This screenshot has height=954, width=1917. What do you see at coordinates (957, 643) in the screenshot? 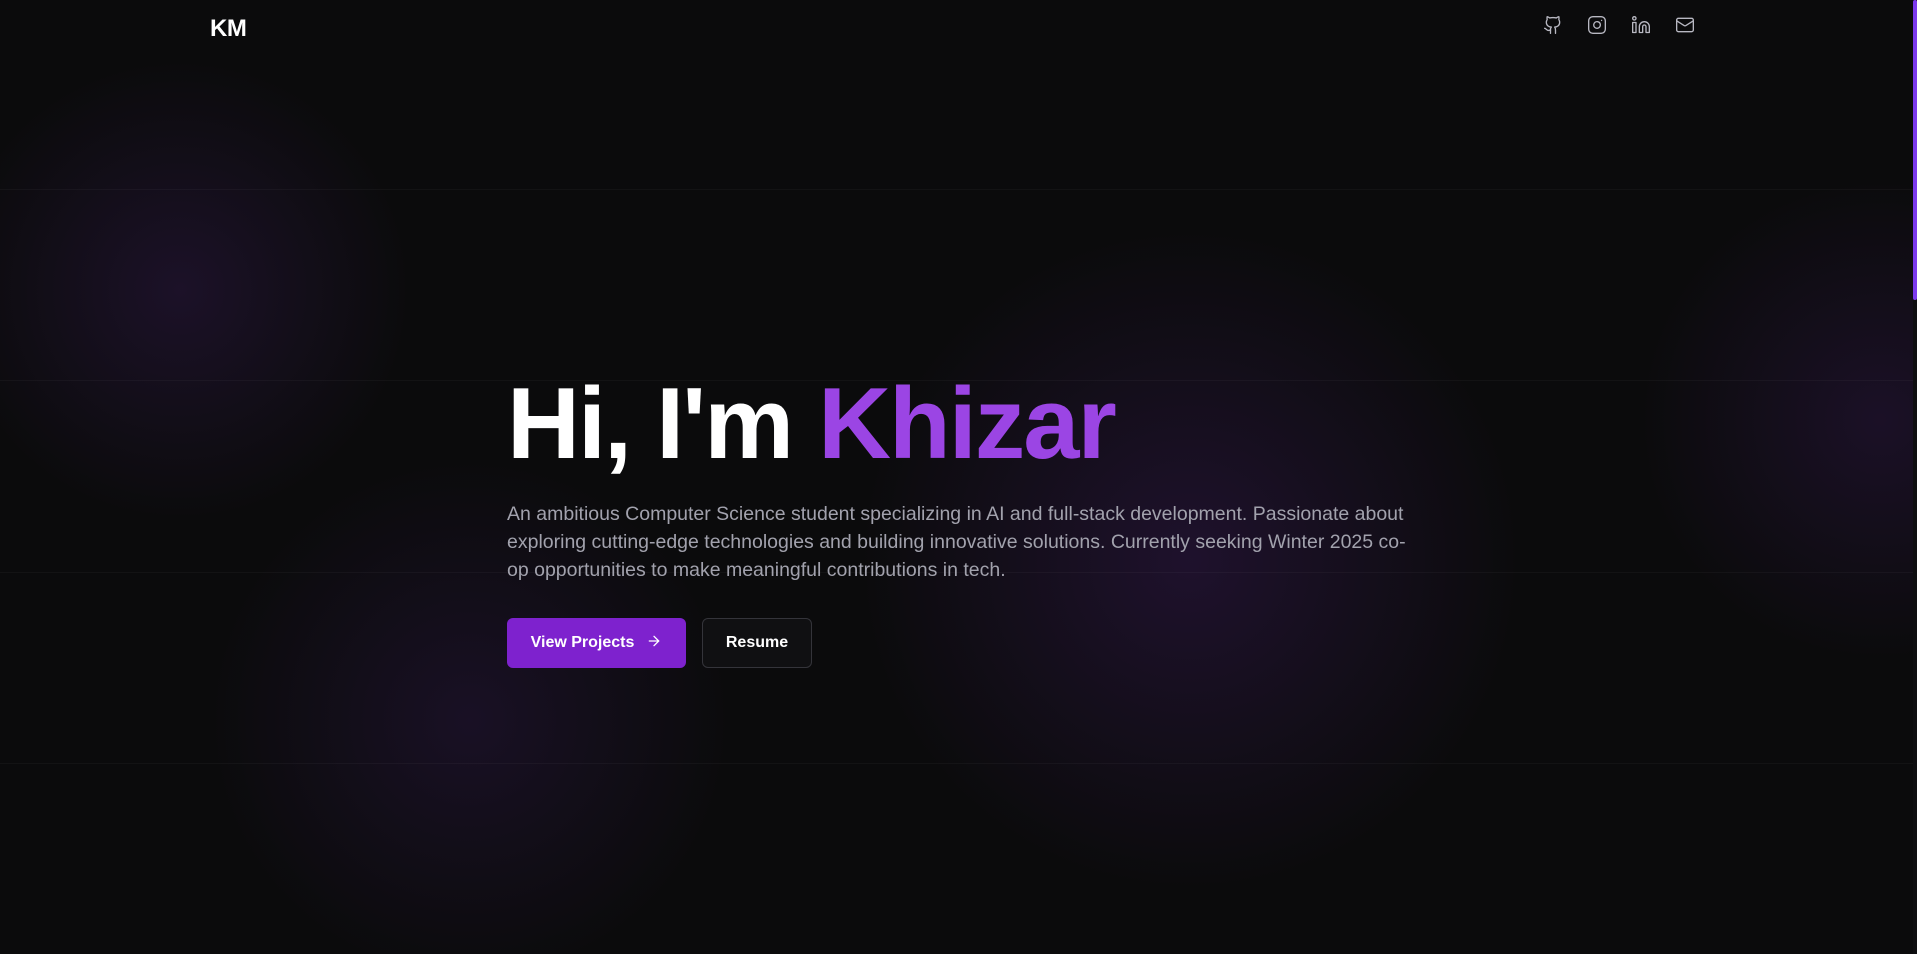
I see `hero-actions: View Projects Resume` at bounding box center [957, 643].